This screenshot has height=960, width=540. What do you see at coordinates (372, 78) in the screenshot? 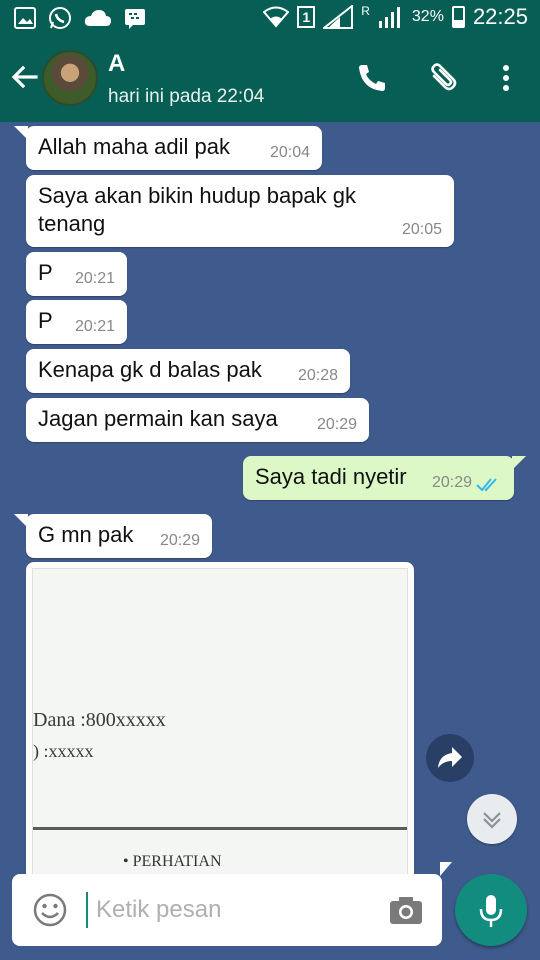
I see `phone-icon` at bounding box center [372, 78].